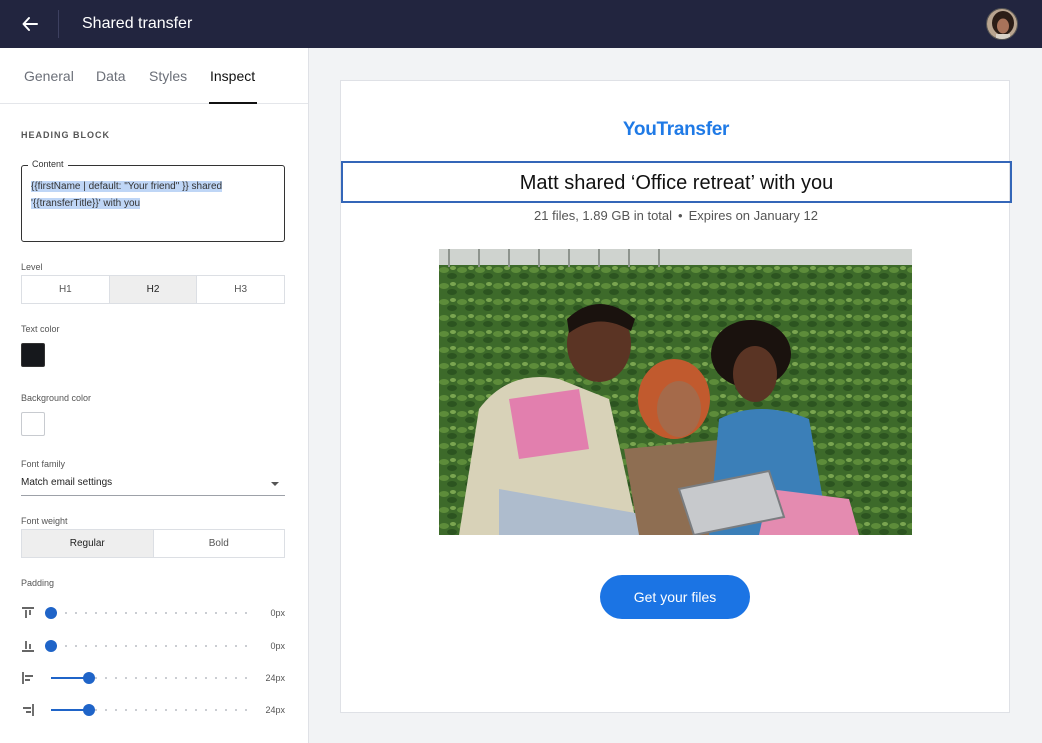 This screenshot has width=1042, height=743. Describe the element at coordinates (675, 597) in the screenshot. I see `get-files-button: Get your files` at that location.